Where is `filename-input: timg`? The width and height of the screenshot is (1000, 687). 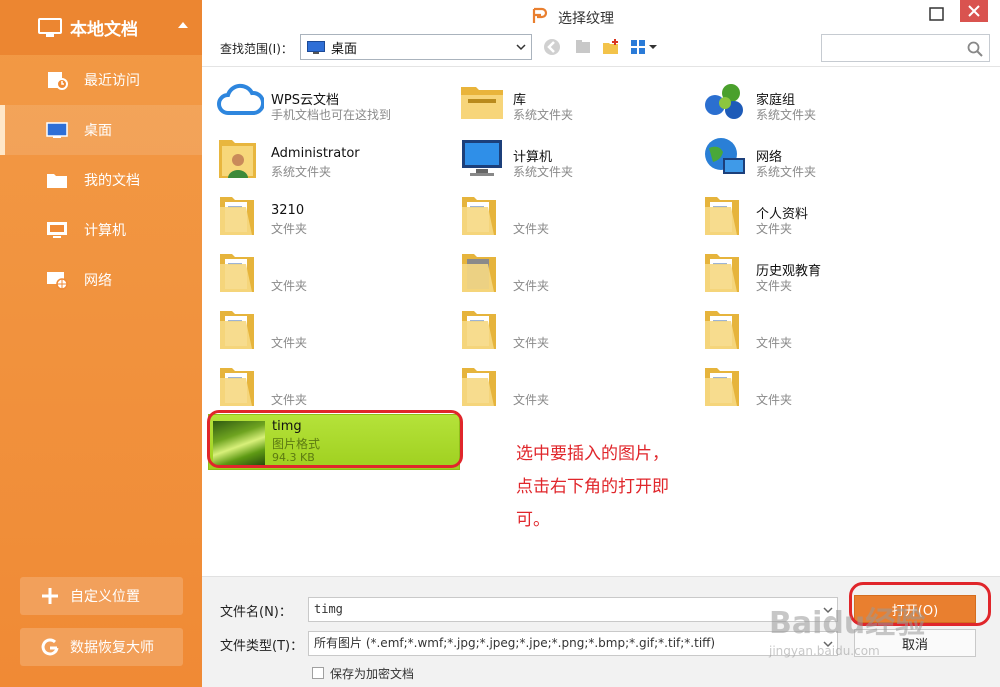
filename-input: timg is located at coordinates (573, 609).